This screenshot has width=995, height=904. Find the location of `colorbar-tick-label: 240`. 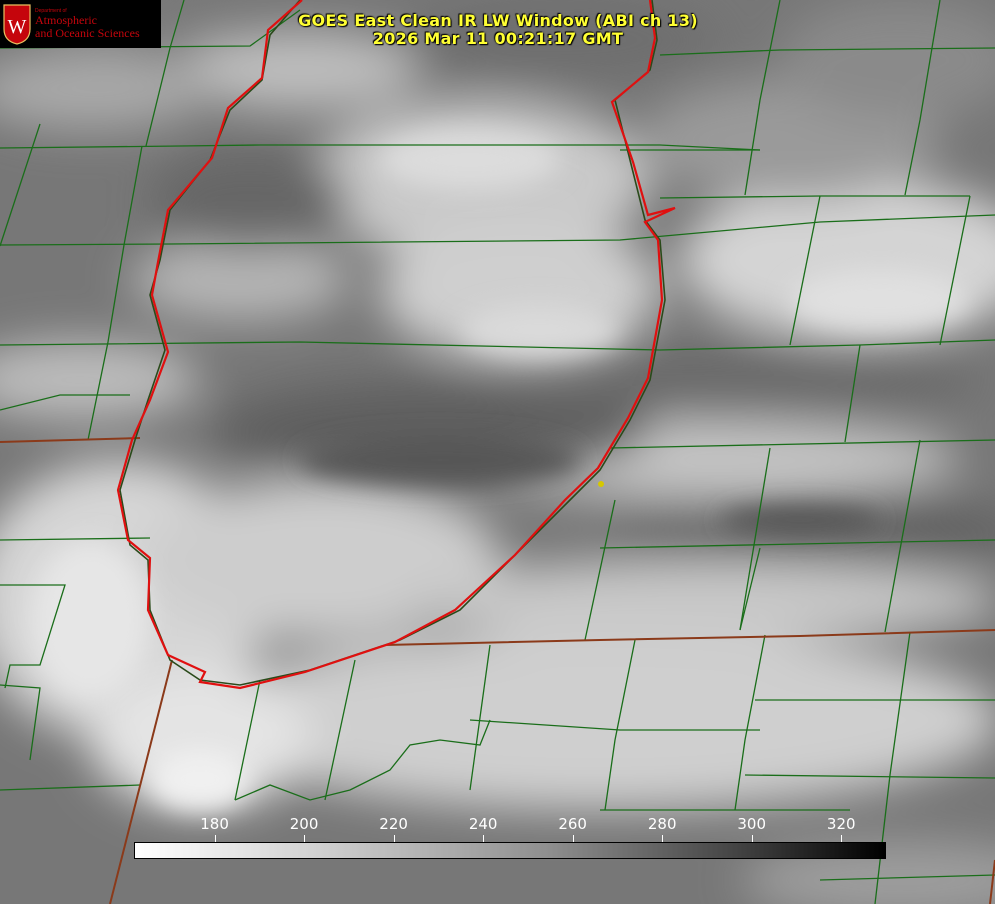

colorbar-tick-label: 240 is located at coordinates (483, 824).